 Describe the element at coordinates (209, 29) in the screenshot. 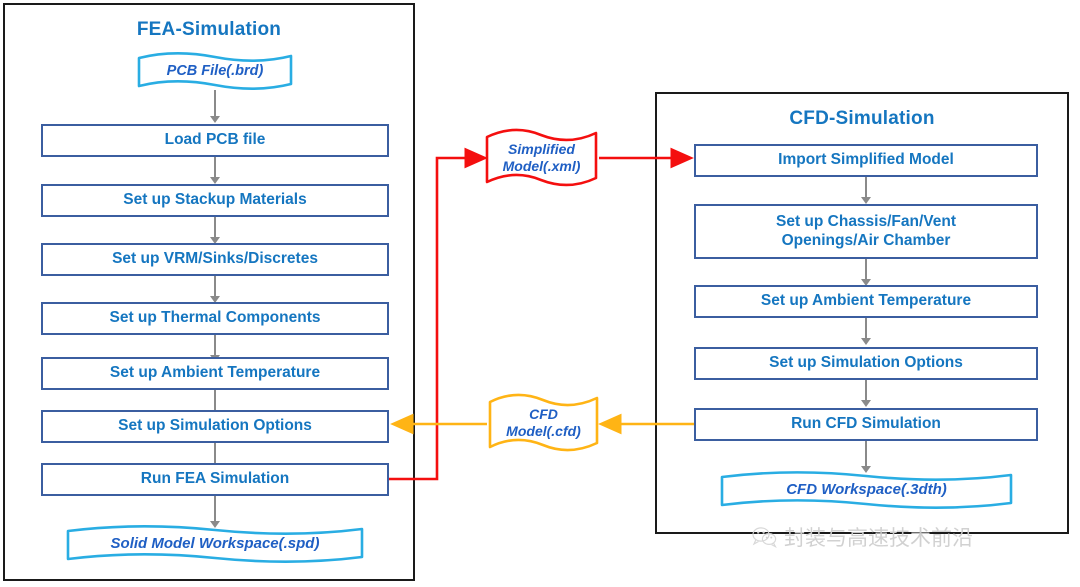

I see `fea-panel-title: FEA-Simulation` at that location.